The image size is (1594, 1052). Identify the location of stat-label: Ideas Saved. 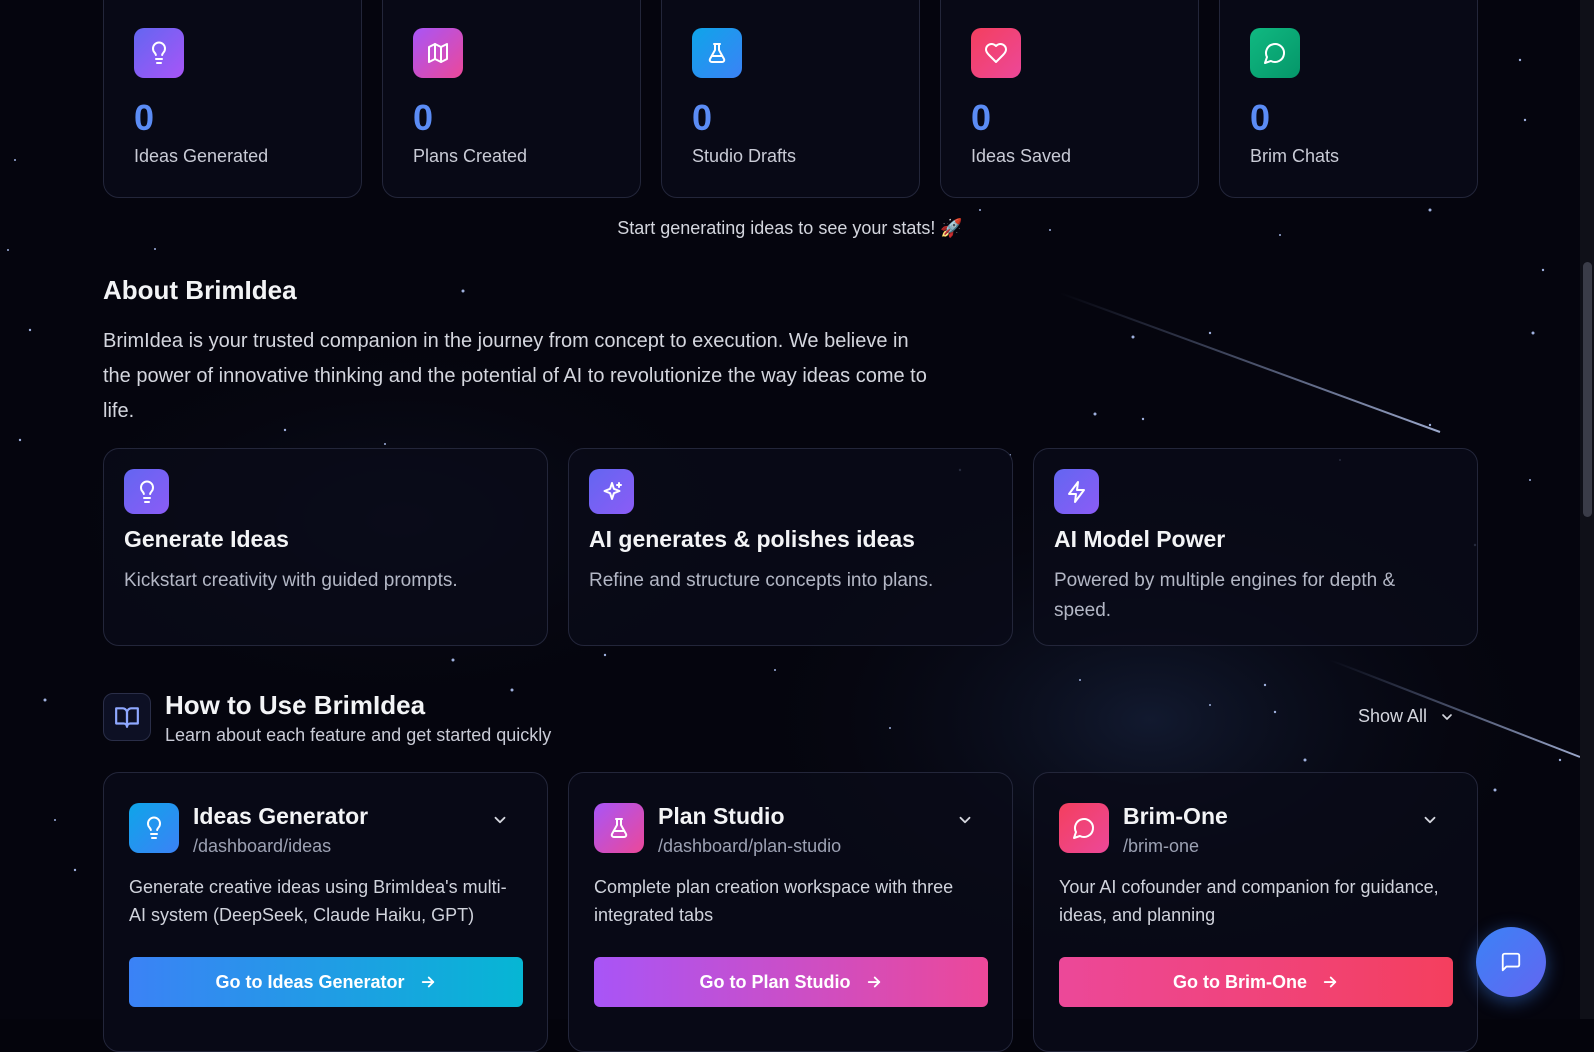
(1021, 156).